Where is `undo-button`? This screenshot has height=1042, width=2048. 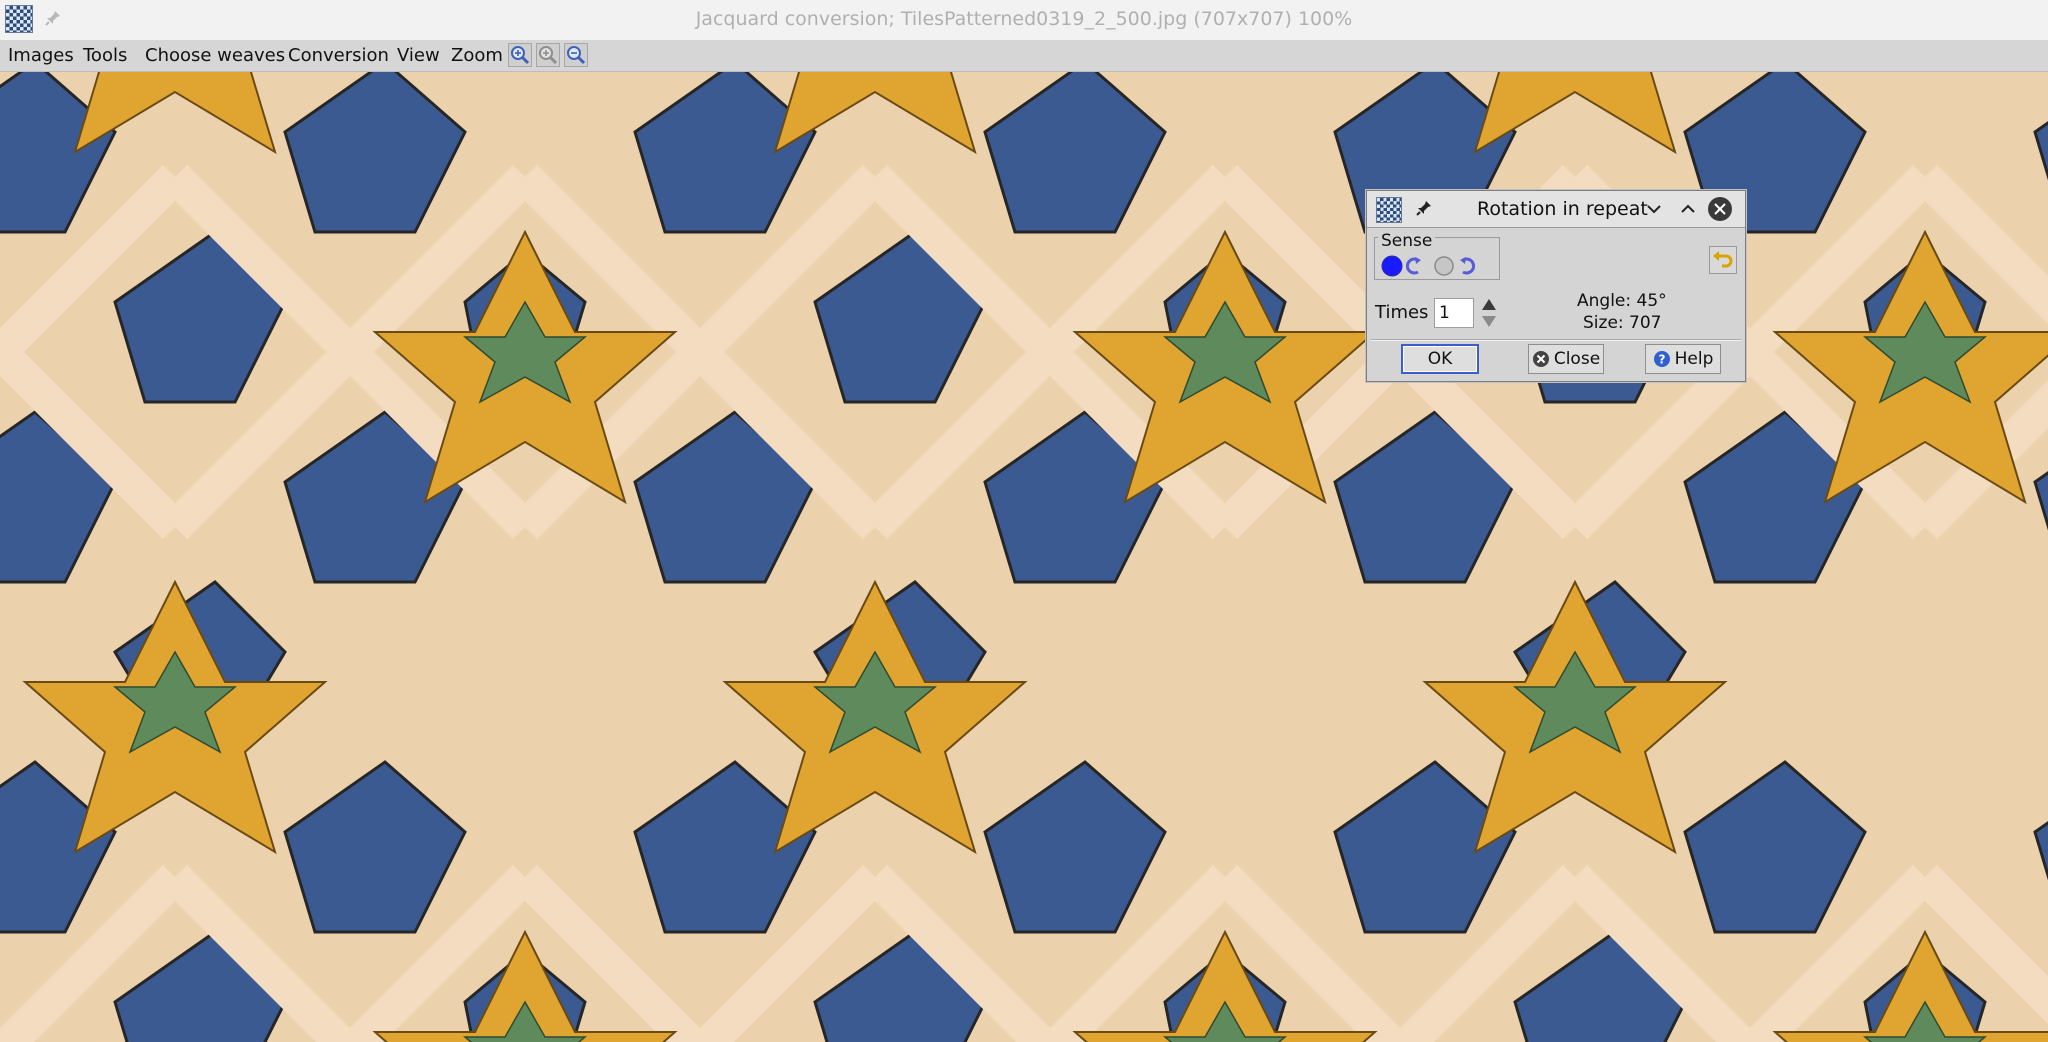
undo-button is located at coordinates (1723, 260).